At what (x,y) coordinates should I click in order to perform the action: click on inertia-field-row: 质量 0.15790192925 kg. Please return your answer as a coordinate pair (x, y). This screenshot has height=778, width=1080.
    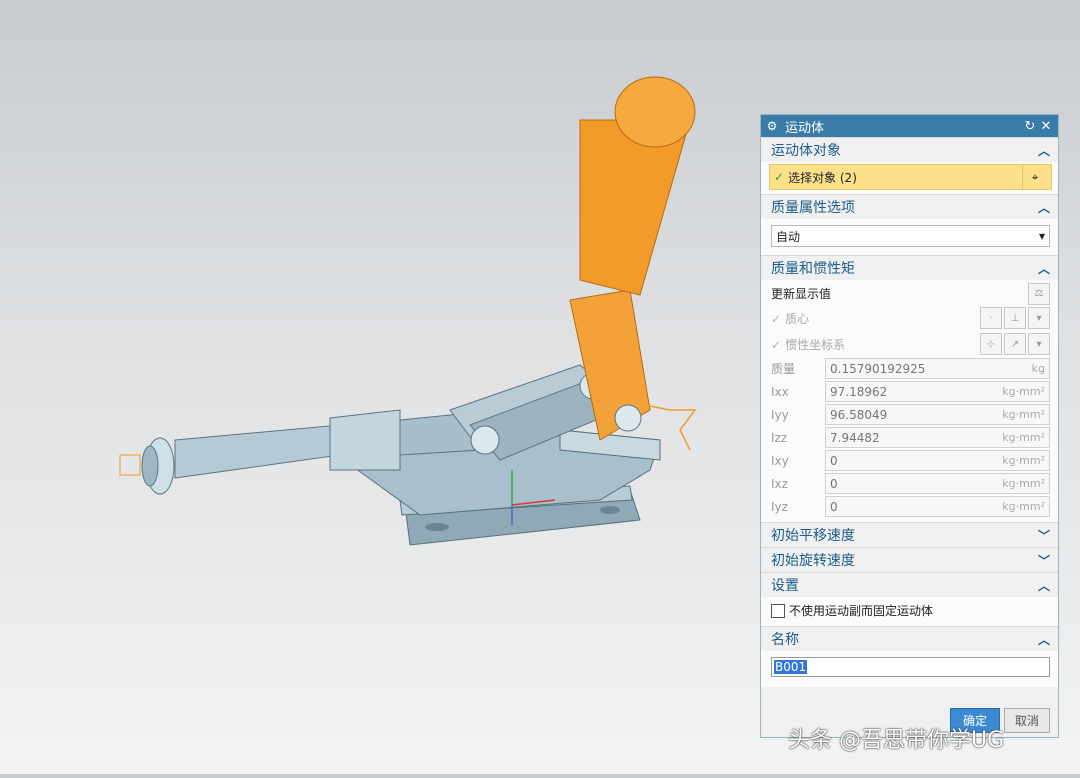
    Looking at the image, I should click on (910, 368).